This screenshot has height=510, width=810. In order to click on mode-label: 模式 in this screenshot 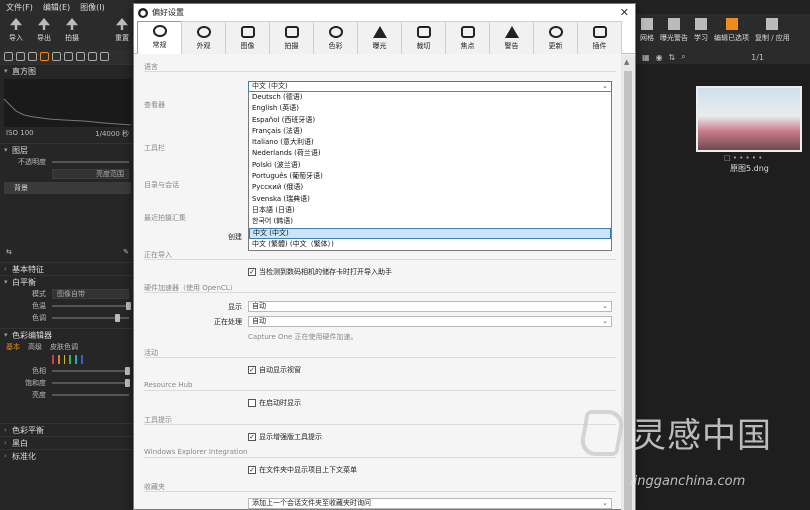, I will do `click(39, 294)`.